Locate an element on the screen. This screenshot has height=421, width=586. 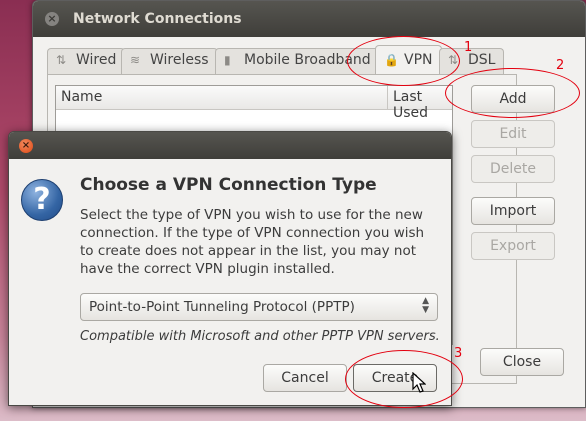
annotation-number-3: 3 is located at coordinates (458, 353).